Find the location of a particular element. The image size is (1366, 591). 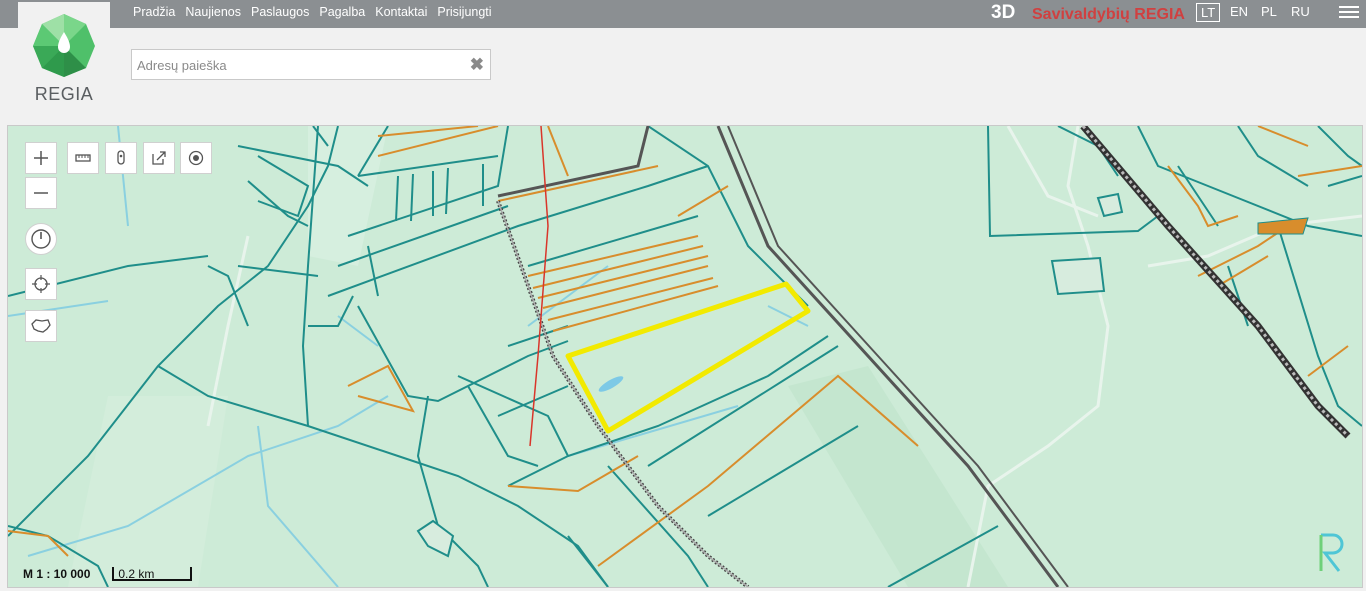

history-button is located at coordinates (41, 239).